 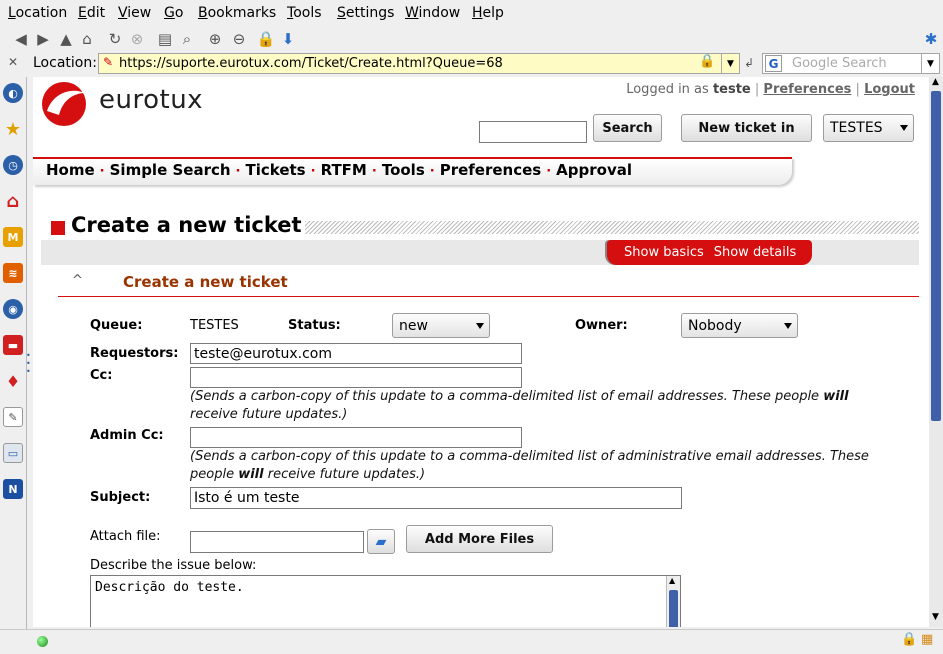 What do you see at coordinates (807, 89) in the screenshot?
I see `preferences-link: Preferences` at bounding box center [807, 89].